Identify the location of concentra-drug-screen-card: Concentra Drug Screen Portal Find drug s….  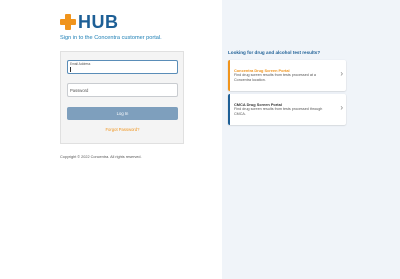
(287, 75).